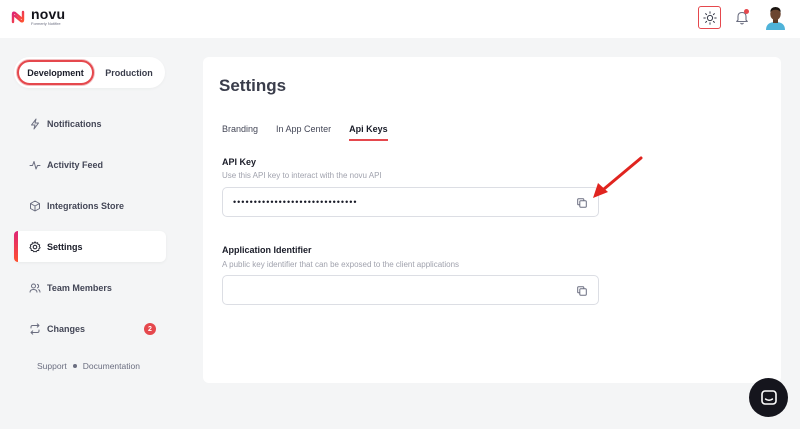 The image size is (800, 429). I want to click on separator-dot, so click(74, 366).